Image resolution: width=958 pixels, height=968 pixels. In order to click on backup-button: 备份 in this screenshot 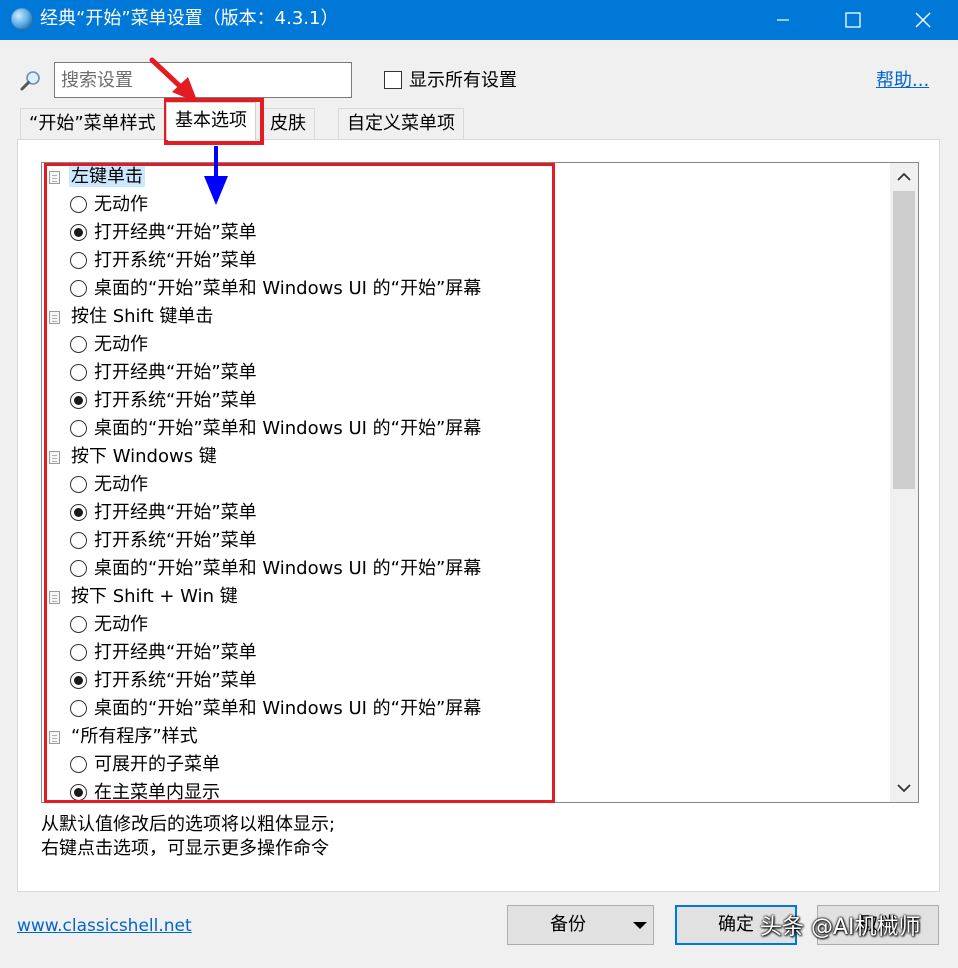, I will do `click(580, 925)`.